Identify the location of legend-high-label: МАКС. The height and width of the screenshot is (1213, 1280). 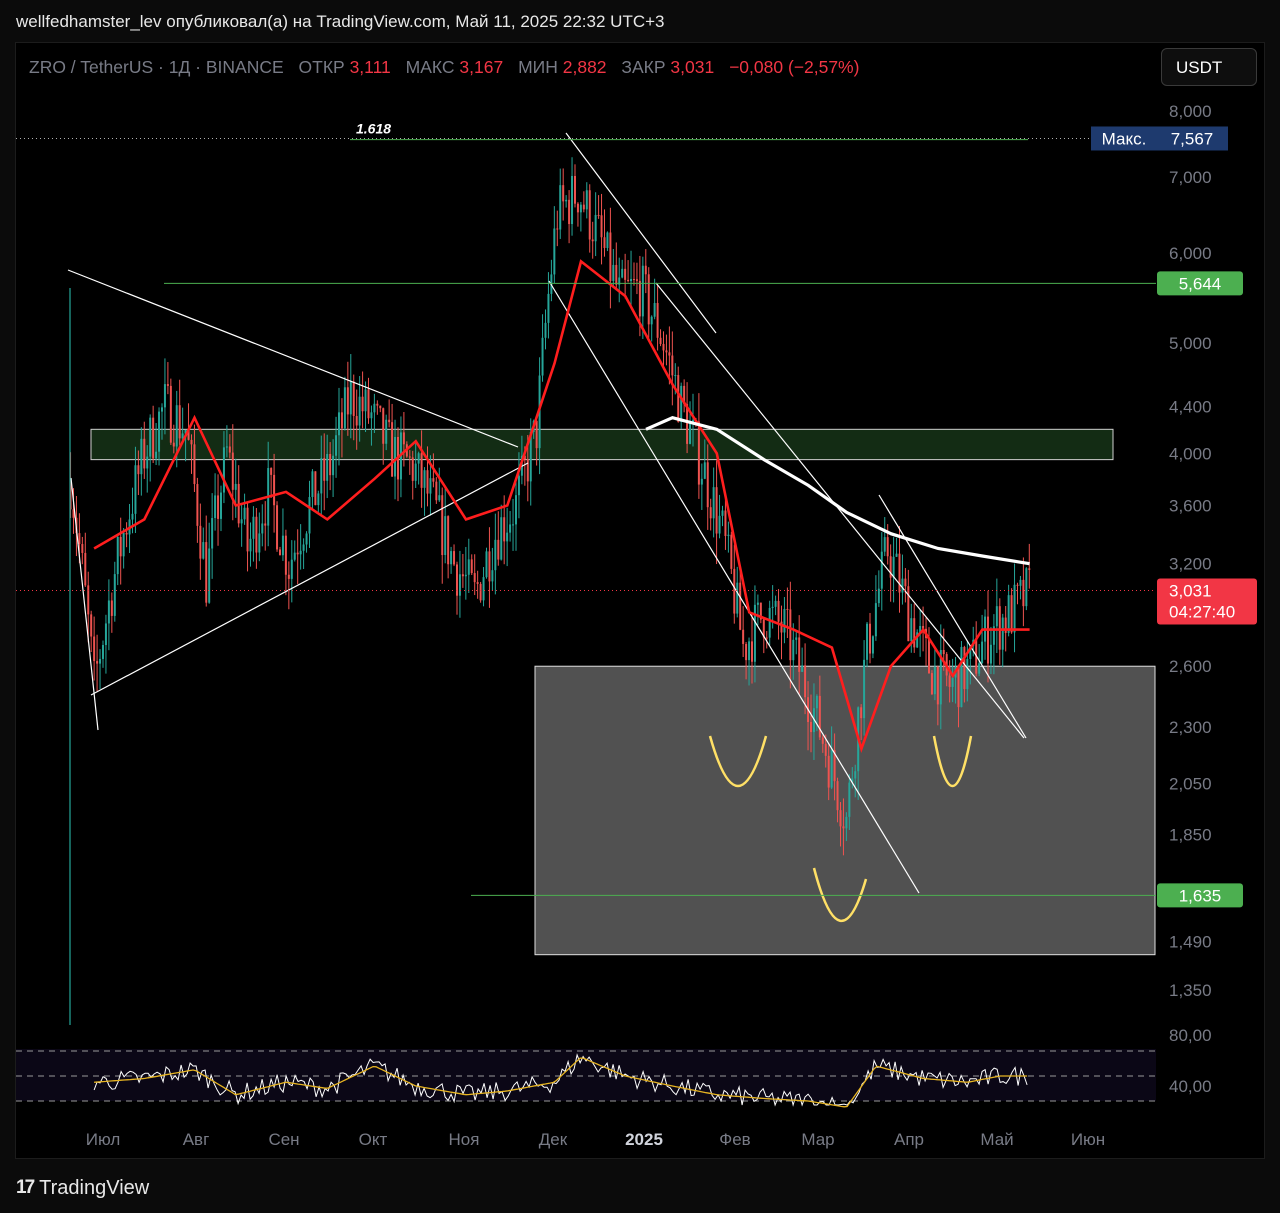
(430, 67).